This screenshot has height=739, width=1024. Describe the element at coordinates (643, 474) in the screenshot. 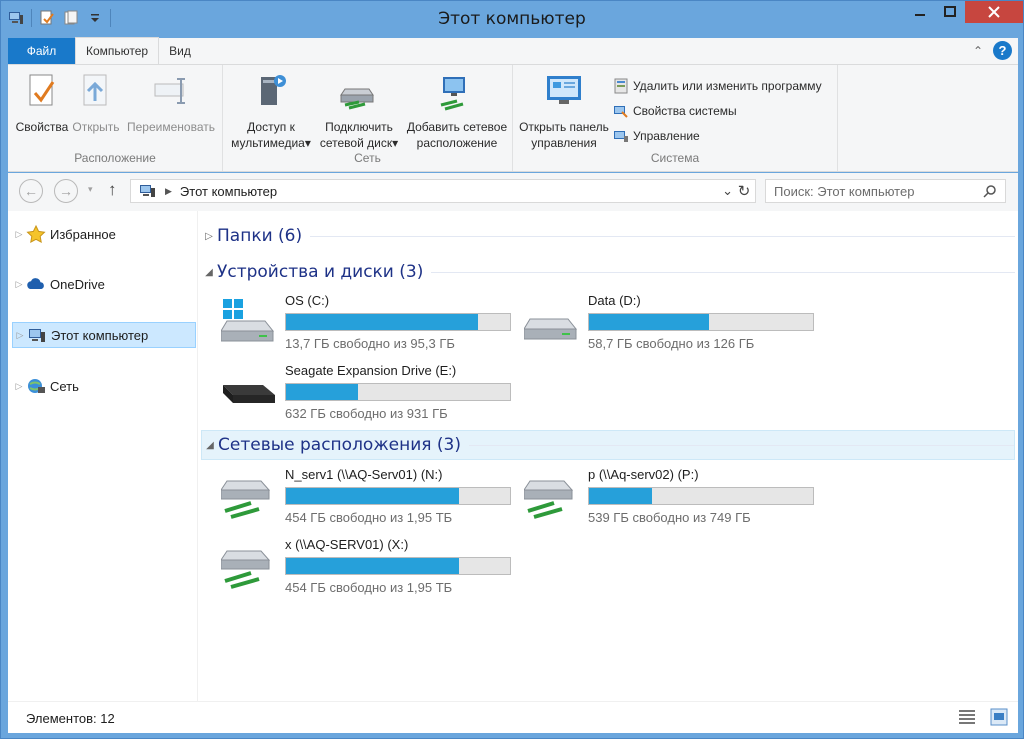

I see `drive-name: p (\\Aq-serv02) (P:)` at that location.